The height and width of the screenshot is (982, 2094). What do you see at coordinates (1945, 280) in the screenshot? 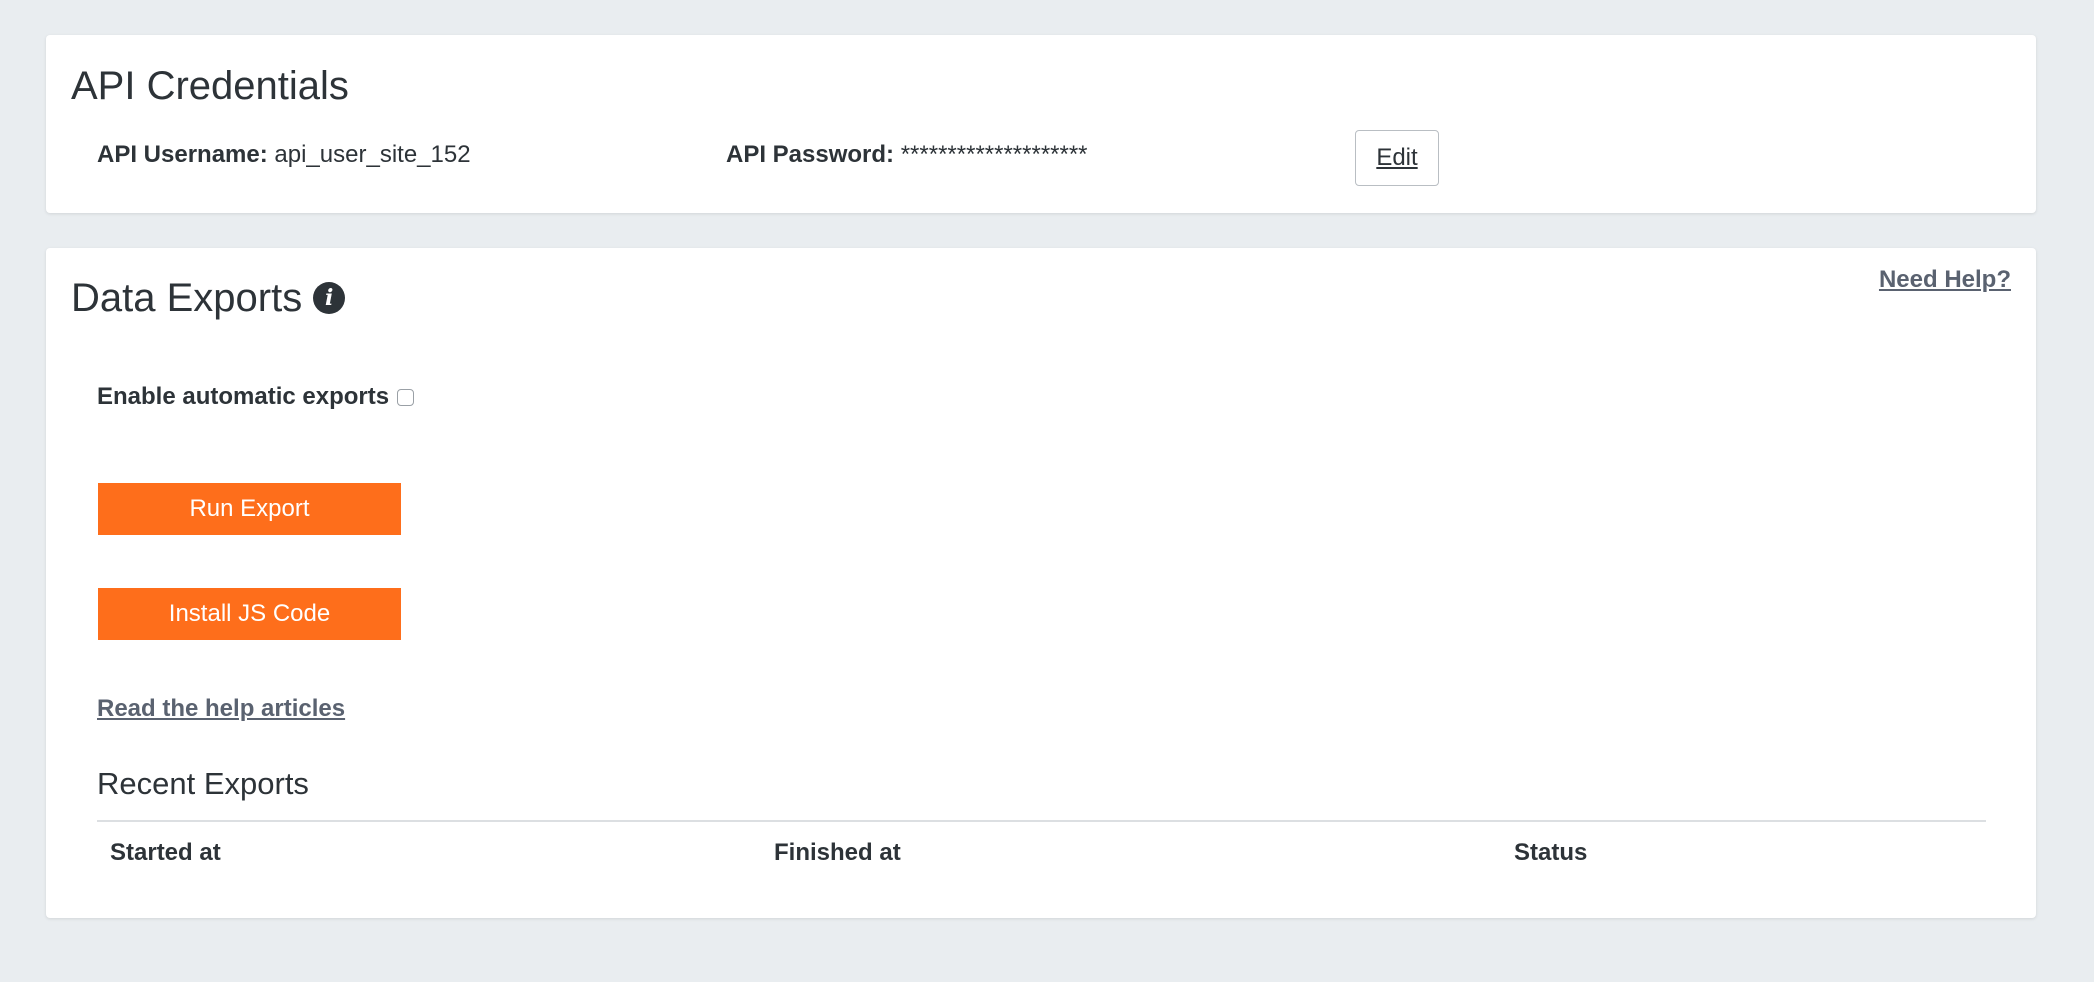
I see `need-help-link: Need Help?` at bounding box center [1945, 280].